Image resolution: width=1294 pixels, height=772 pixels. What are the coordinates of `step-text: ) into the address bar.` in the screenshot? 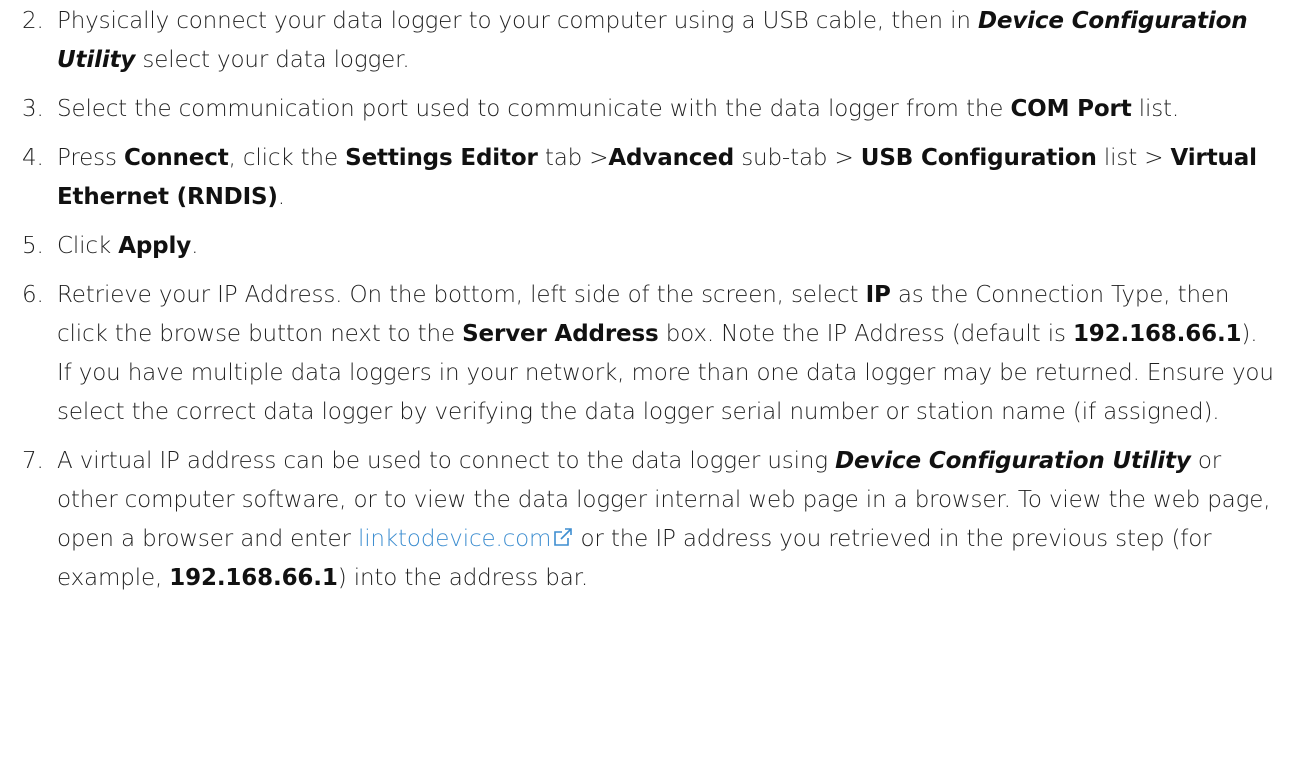 It's located at (463, 578).